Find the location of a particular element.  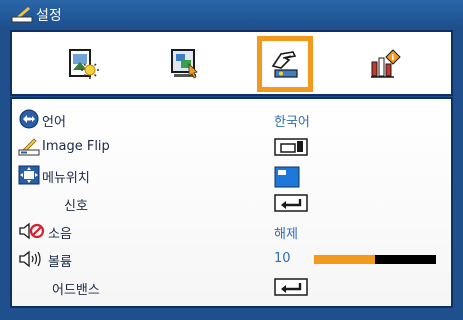

image-settings-tab is located at coordinates (84, 64).